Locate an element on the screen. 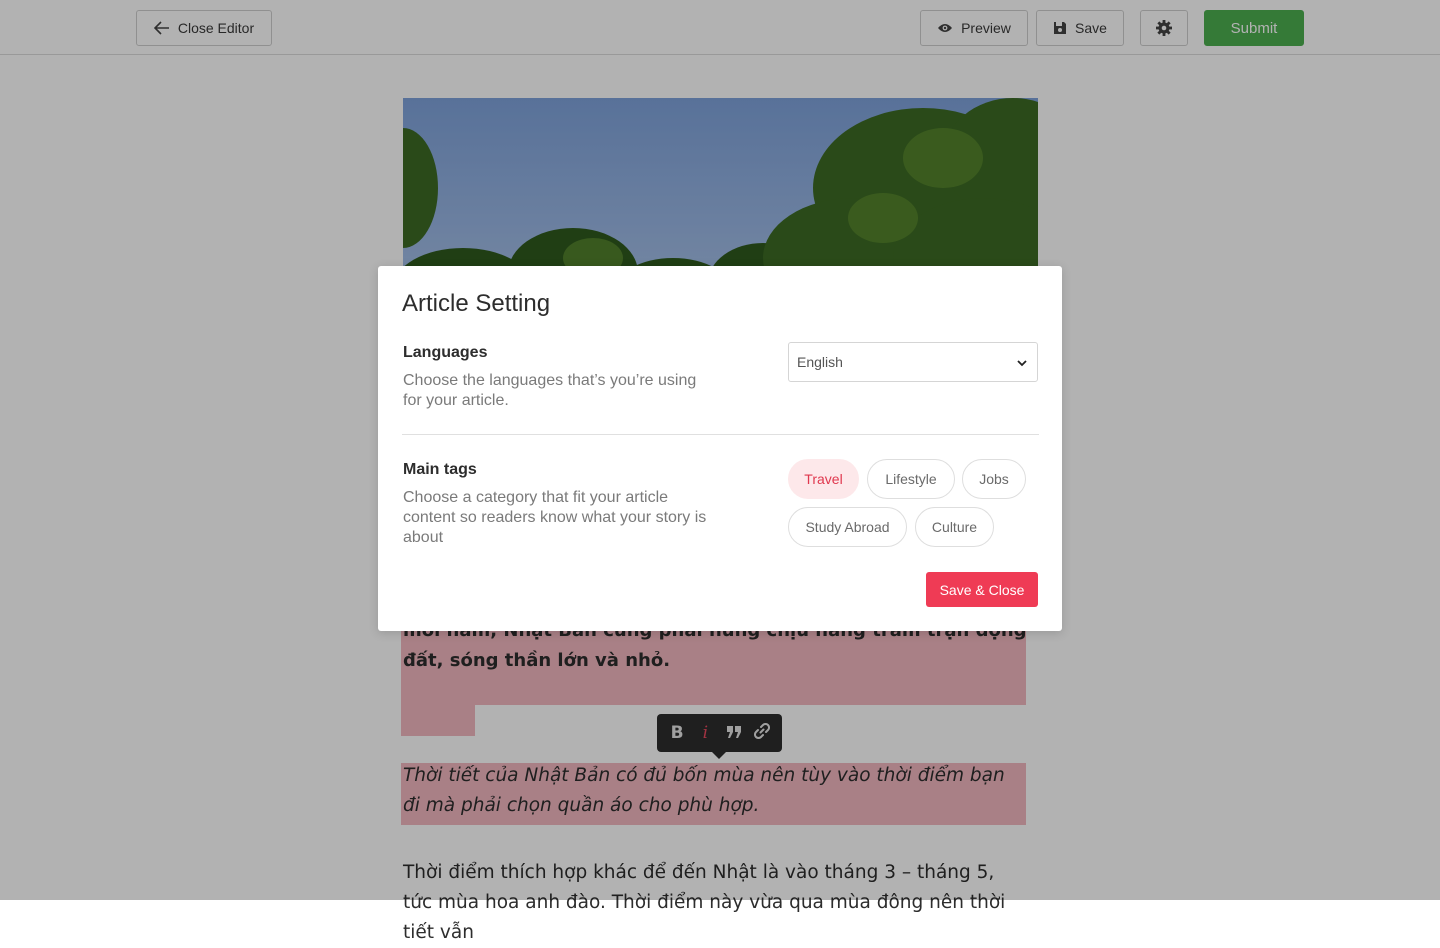 This screenshot has width=1440, height=948. section-divider is located at coordinates (720, 434).